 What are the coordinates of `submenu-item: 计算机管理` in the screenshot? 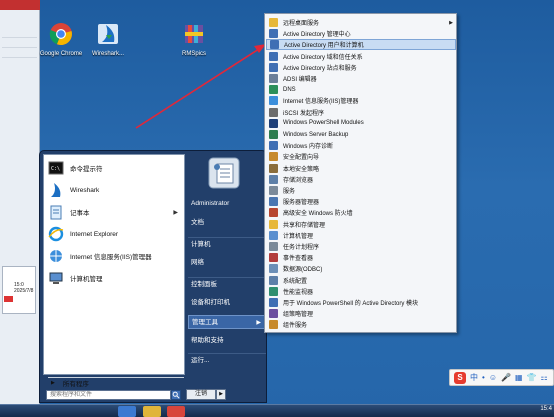 It's located at (361, 235).